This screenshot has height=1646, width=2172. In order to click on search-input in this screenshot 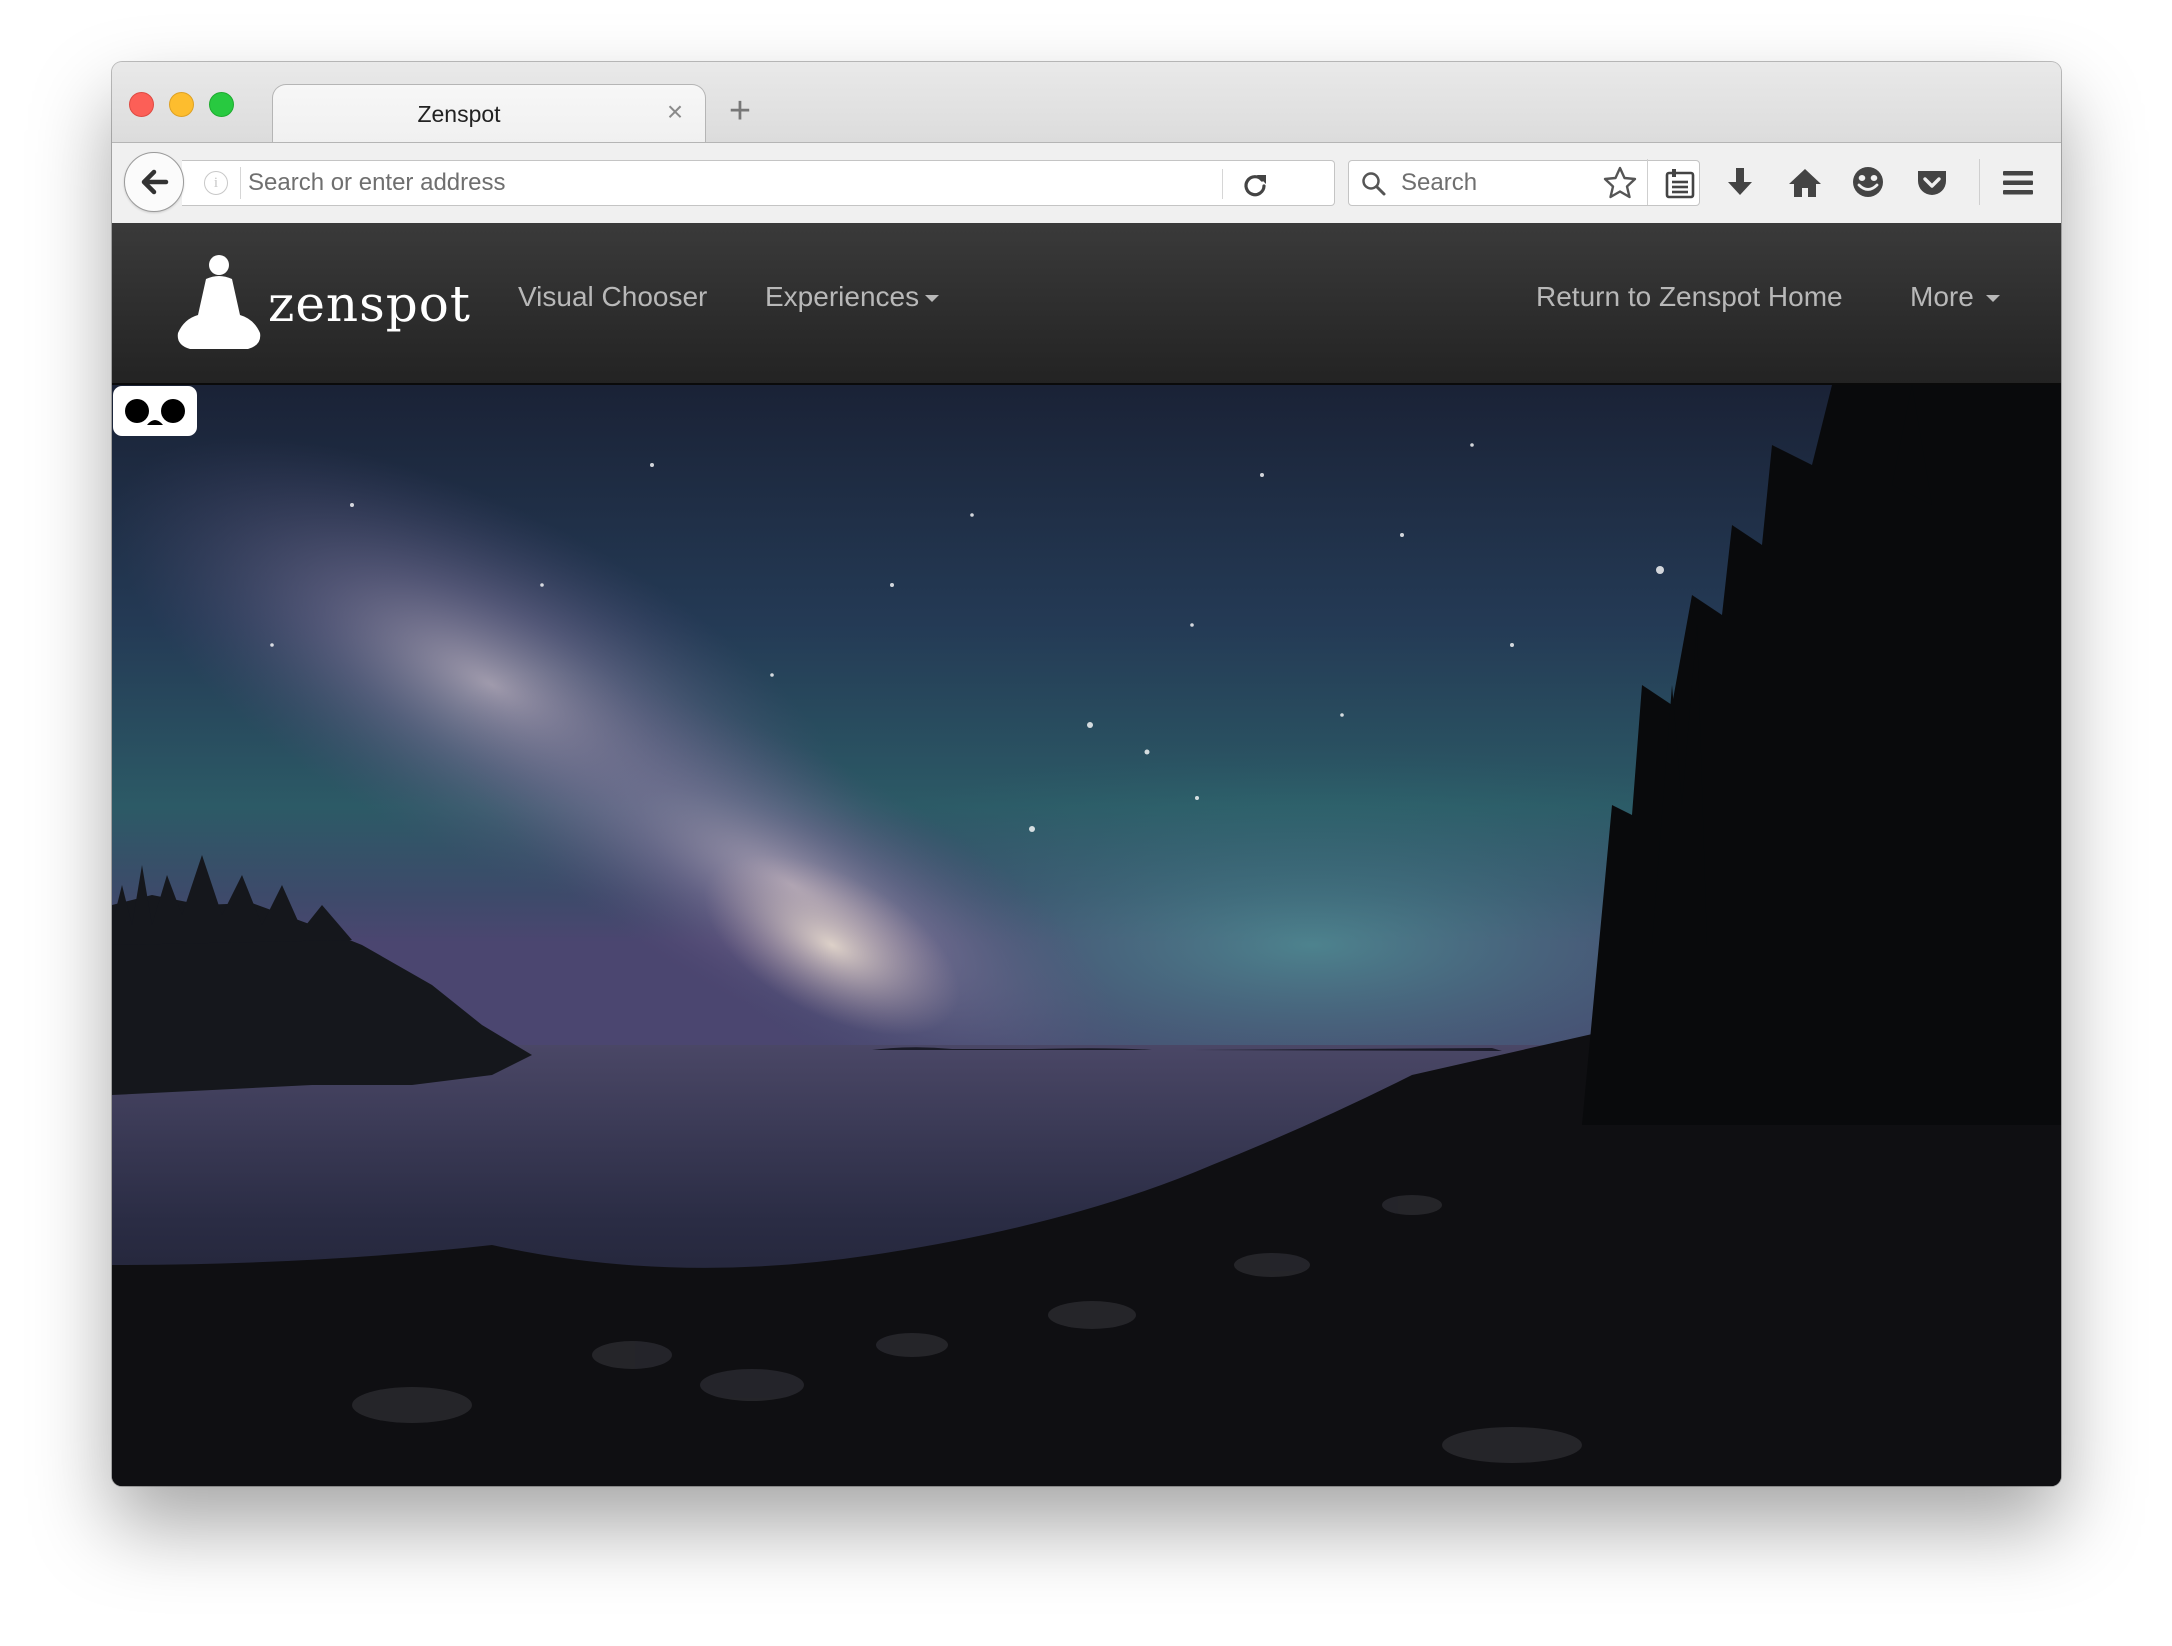, I will do `click(1541, 183)`.